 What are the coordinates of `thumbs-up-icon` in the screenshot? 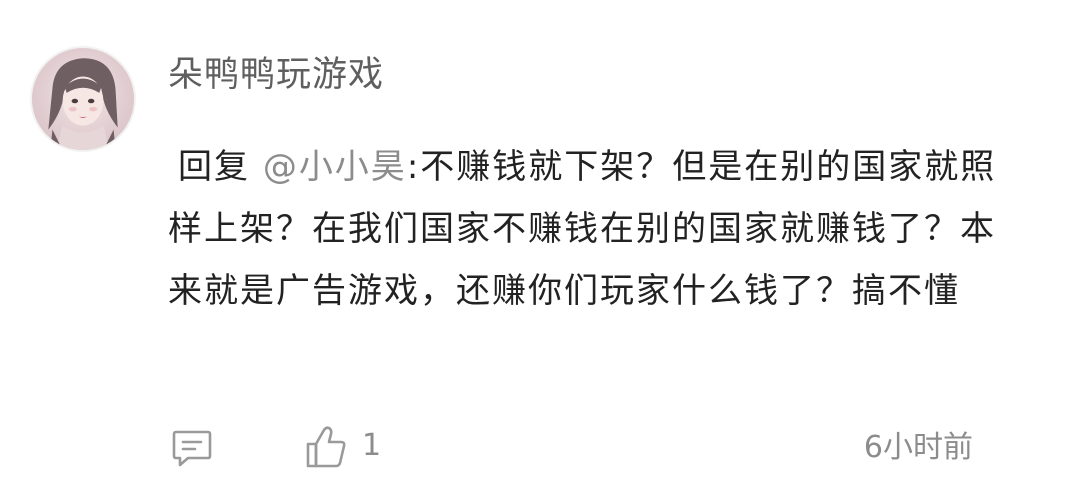 It's located at (326, 447).